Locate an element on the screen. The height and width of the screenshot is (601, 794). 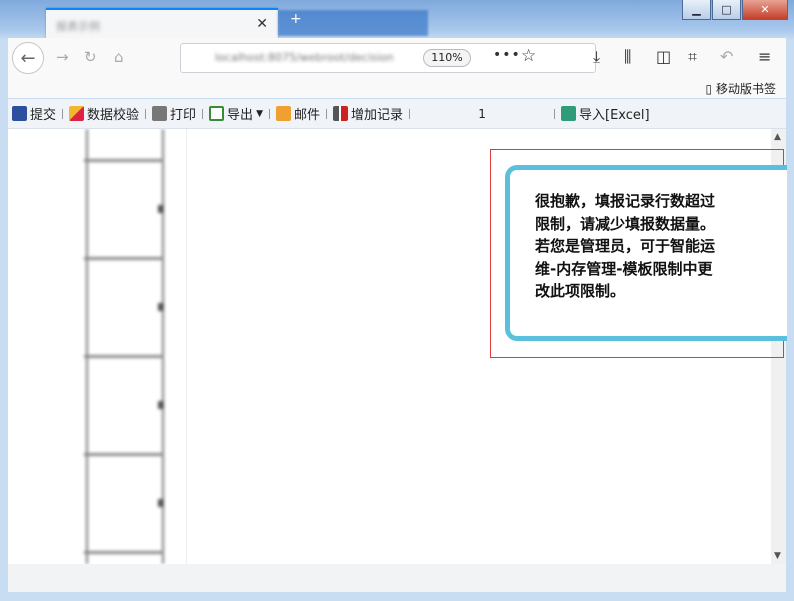
validate-label: 数据校验 is located at coordinates (113, 115).